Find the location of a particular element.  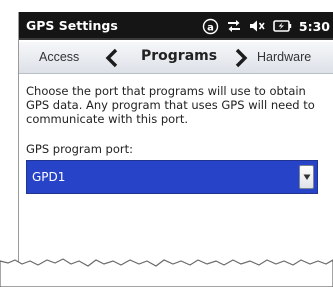

volume-muted-icon is located at coordinates (257, 26).